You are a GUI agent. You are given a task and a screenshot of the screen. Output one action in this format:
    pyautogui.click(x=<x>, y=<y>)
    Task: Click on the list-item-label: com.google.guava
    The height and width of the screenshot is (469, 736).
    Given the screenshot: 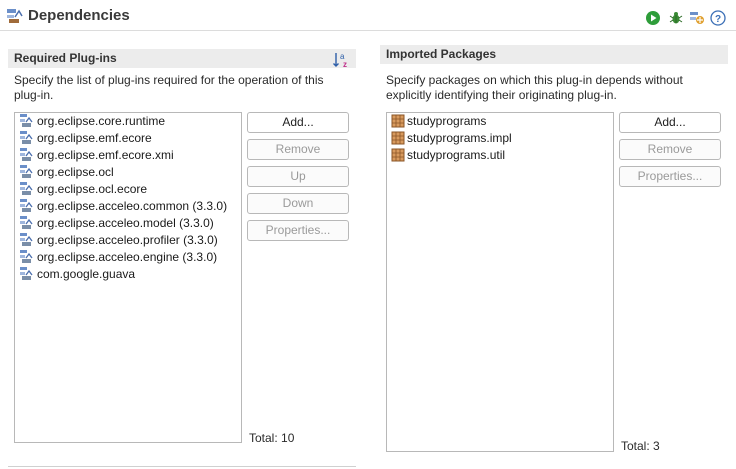 What is the action you would take?
    pyautogui.click(x=86, y=274)
    